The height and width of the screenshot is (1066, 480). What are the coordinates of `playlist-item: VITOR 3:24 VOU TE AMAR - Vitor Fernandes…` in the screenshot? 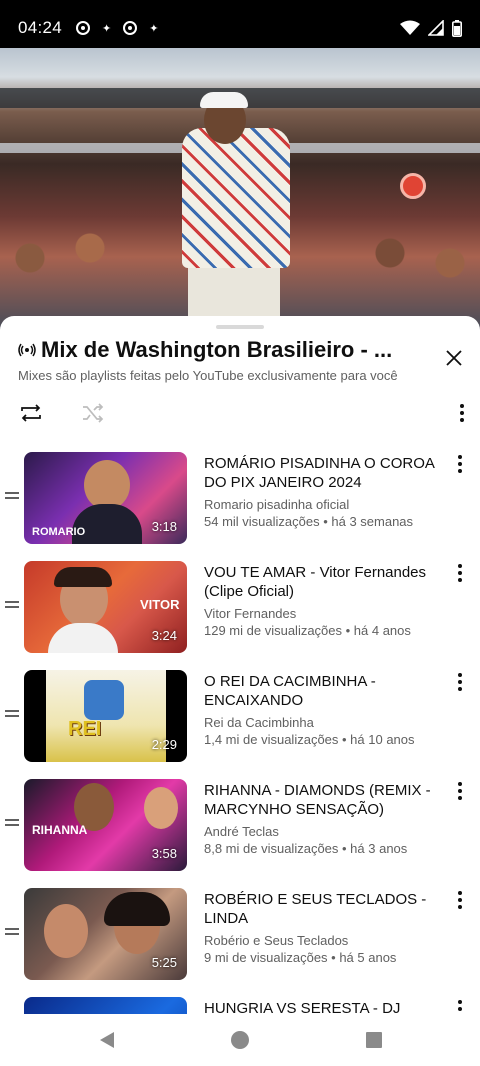 It's located at (240, 615).